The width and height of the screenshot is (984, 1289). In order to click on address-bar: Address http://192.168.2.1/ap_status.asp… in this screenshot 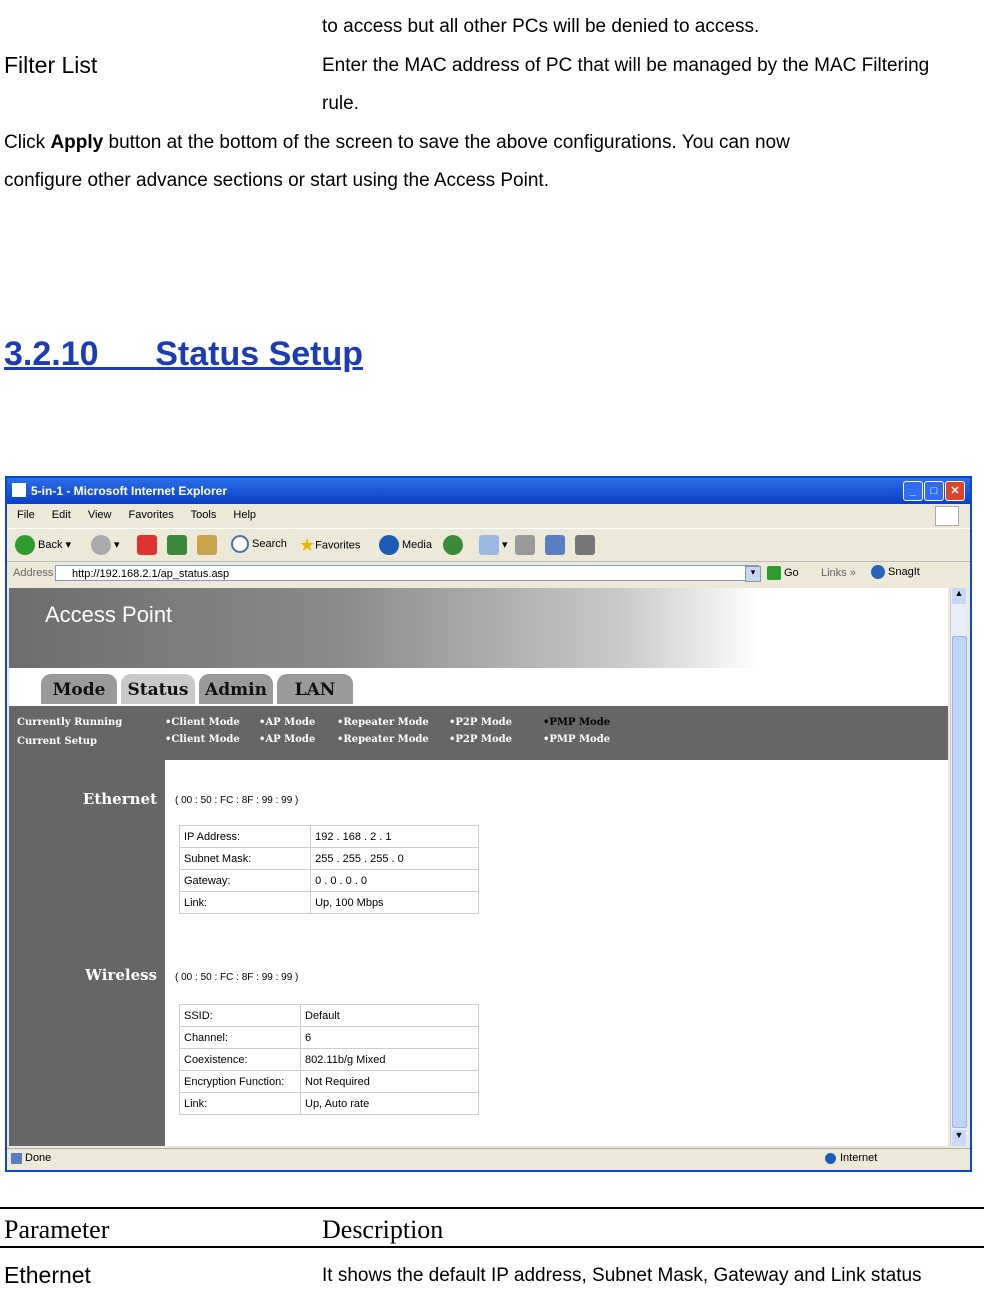, I will do `click(488, 574)`.